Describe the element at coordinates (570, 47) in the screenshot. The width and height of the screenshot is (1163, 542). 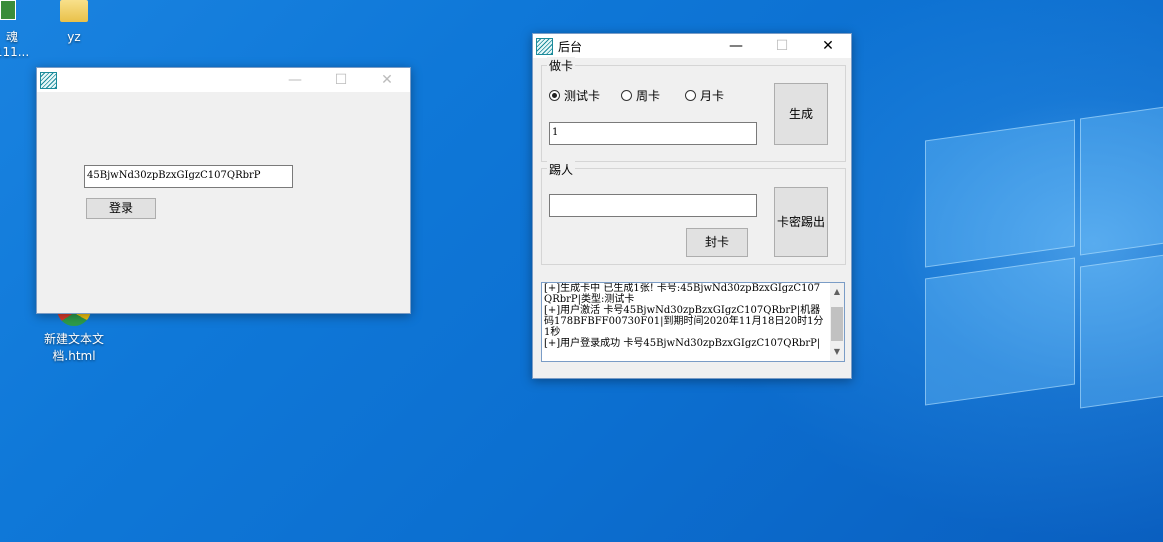
I see `admin-window-title: 后台` at that location.